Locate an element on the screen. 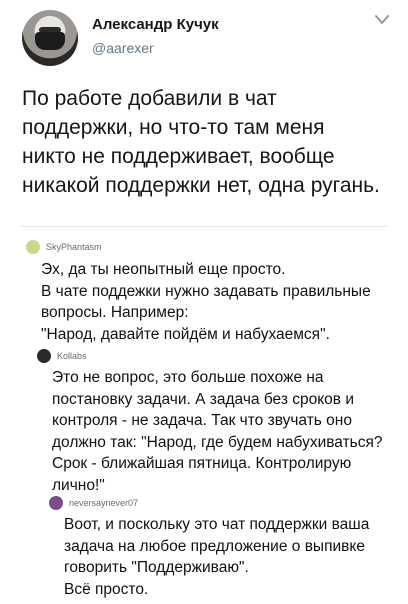 This screenshot has height=604, width=408. chevron-down-icon is located at coordinates (382, 20).